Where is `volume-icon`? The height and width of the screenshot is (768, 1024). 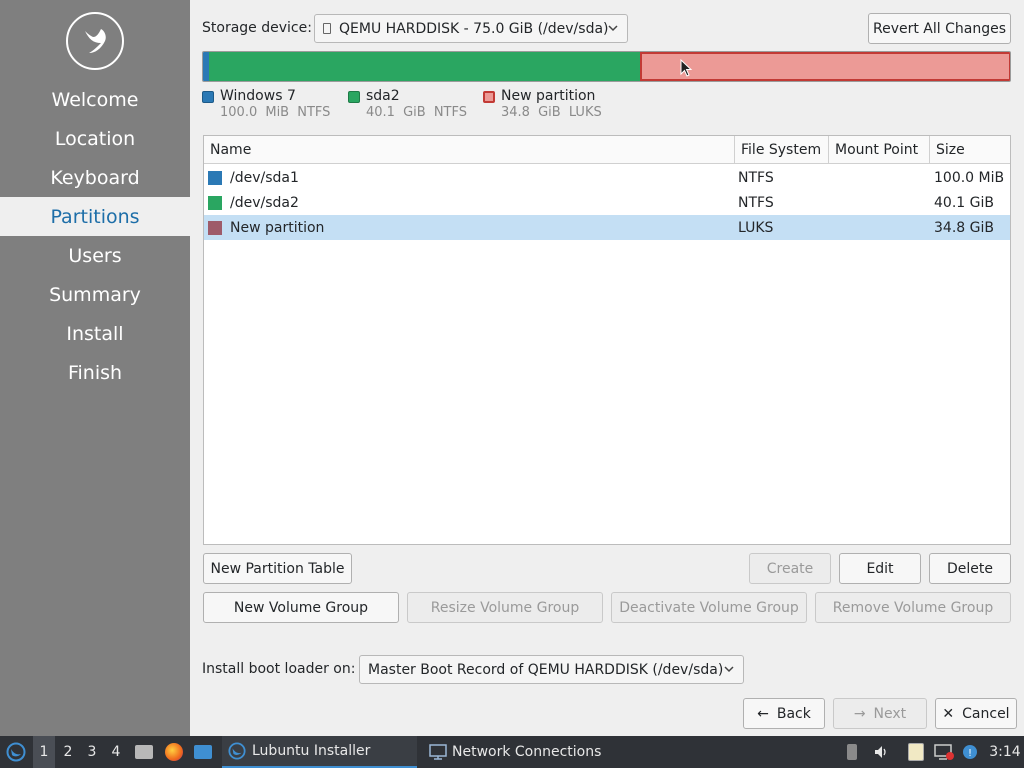
volume-icon is located at coordinates (881, 752).